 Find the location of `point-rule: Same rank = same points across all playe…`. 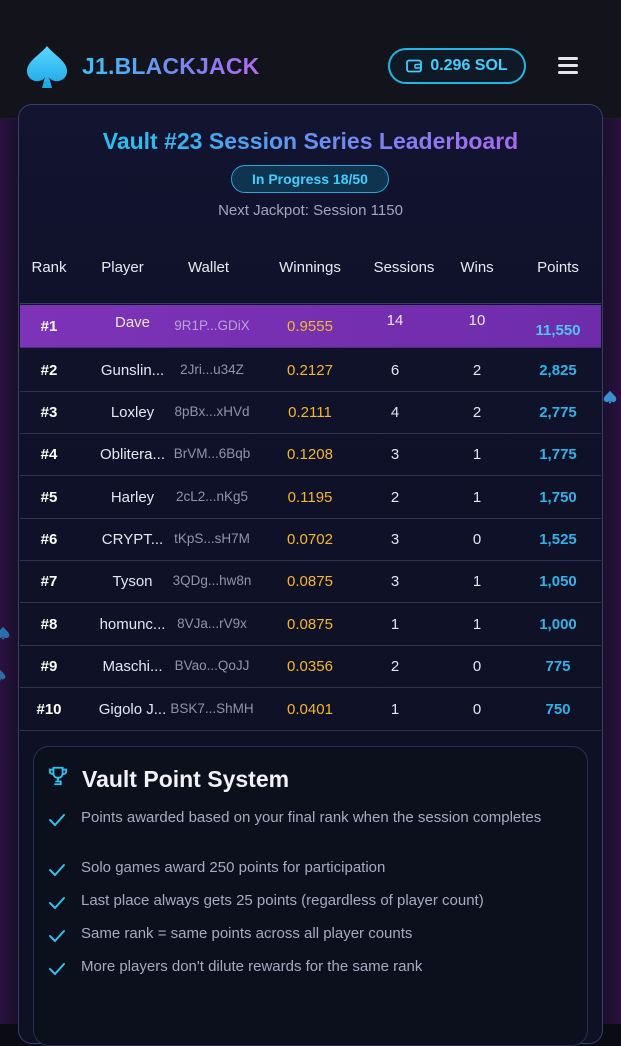

point-rule: Same rank = same points across all playe… is located at coordinates (247, 933).